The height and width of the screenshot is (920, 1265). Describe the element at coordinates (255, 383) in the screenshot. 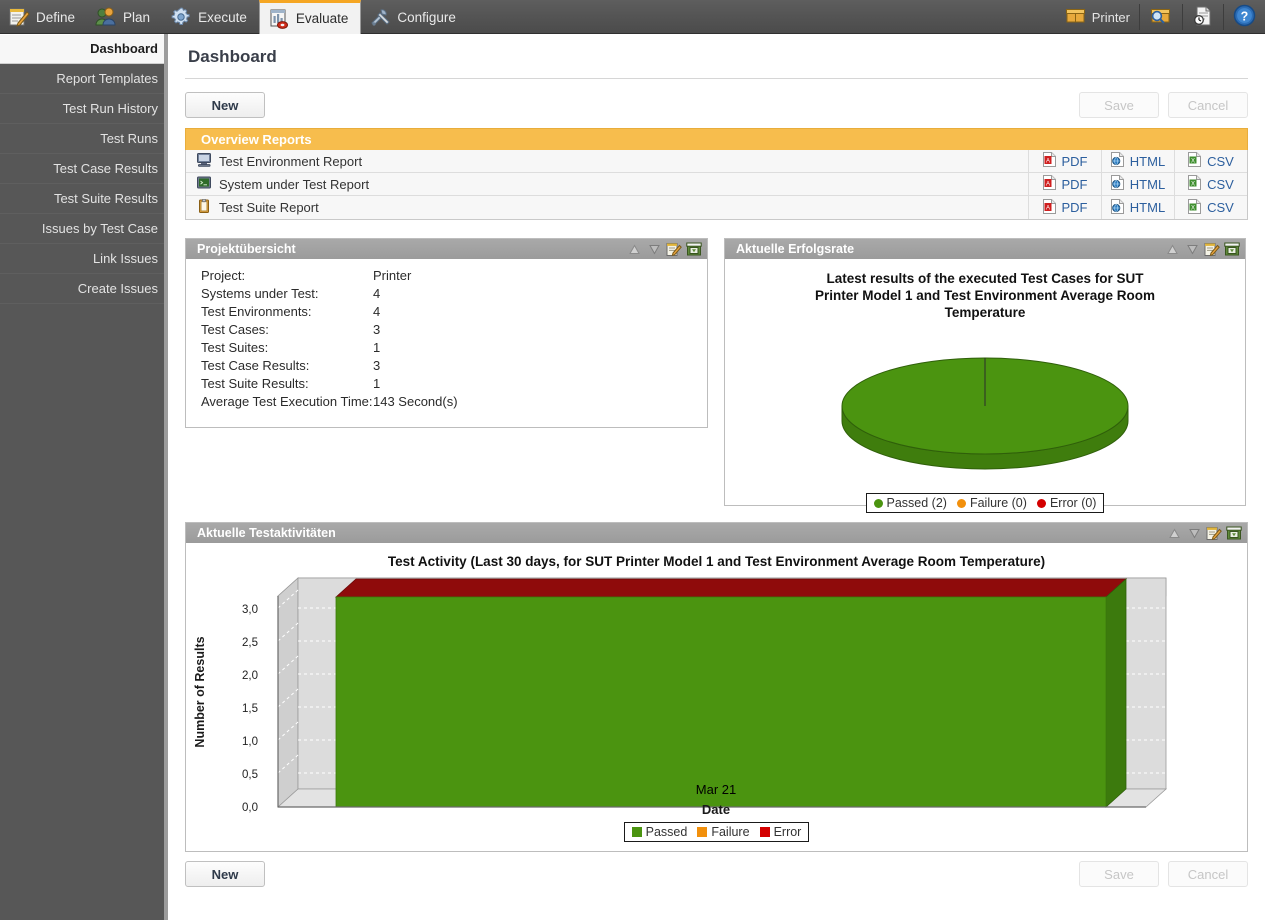

I see `info-key: Test Suite Results:` at that location.